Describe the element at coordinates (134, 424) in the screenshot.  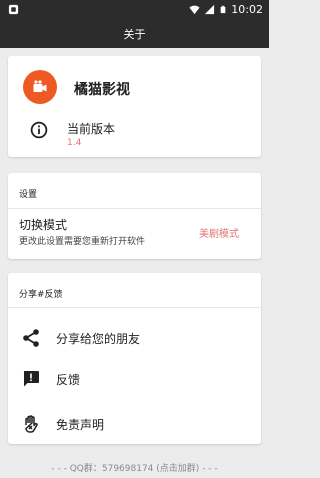
I see `disclaimer-item: 免责声明` at that location.